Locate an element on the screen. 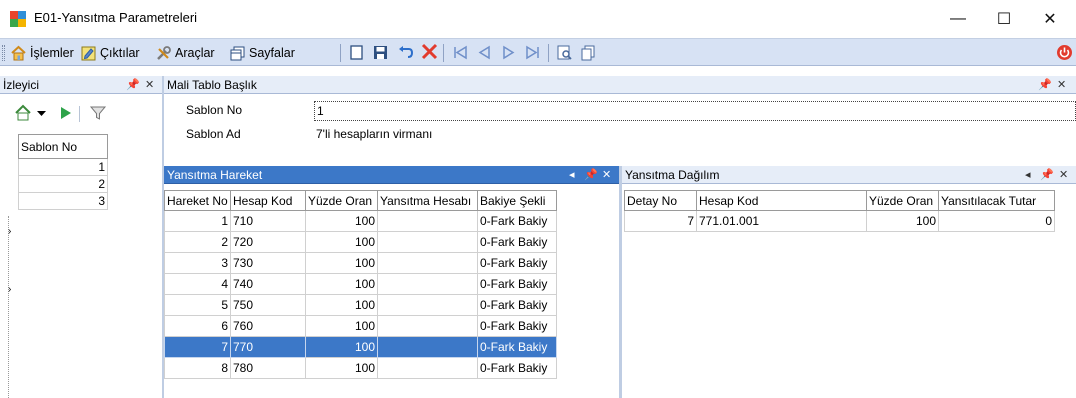 The height and width of the screenshot is (398, 1076). table-row: 1 710 100 0-Fark Bakiy is located at coordinates (360, 221).